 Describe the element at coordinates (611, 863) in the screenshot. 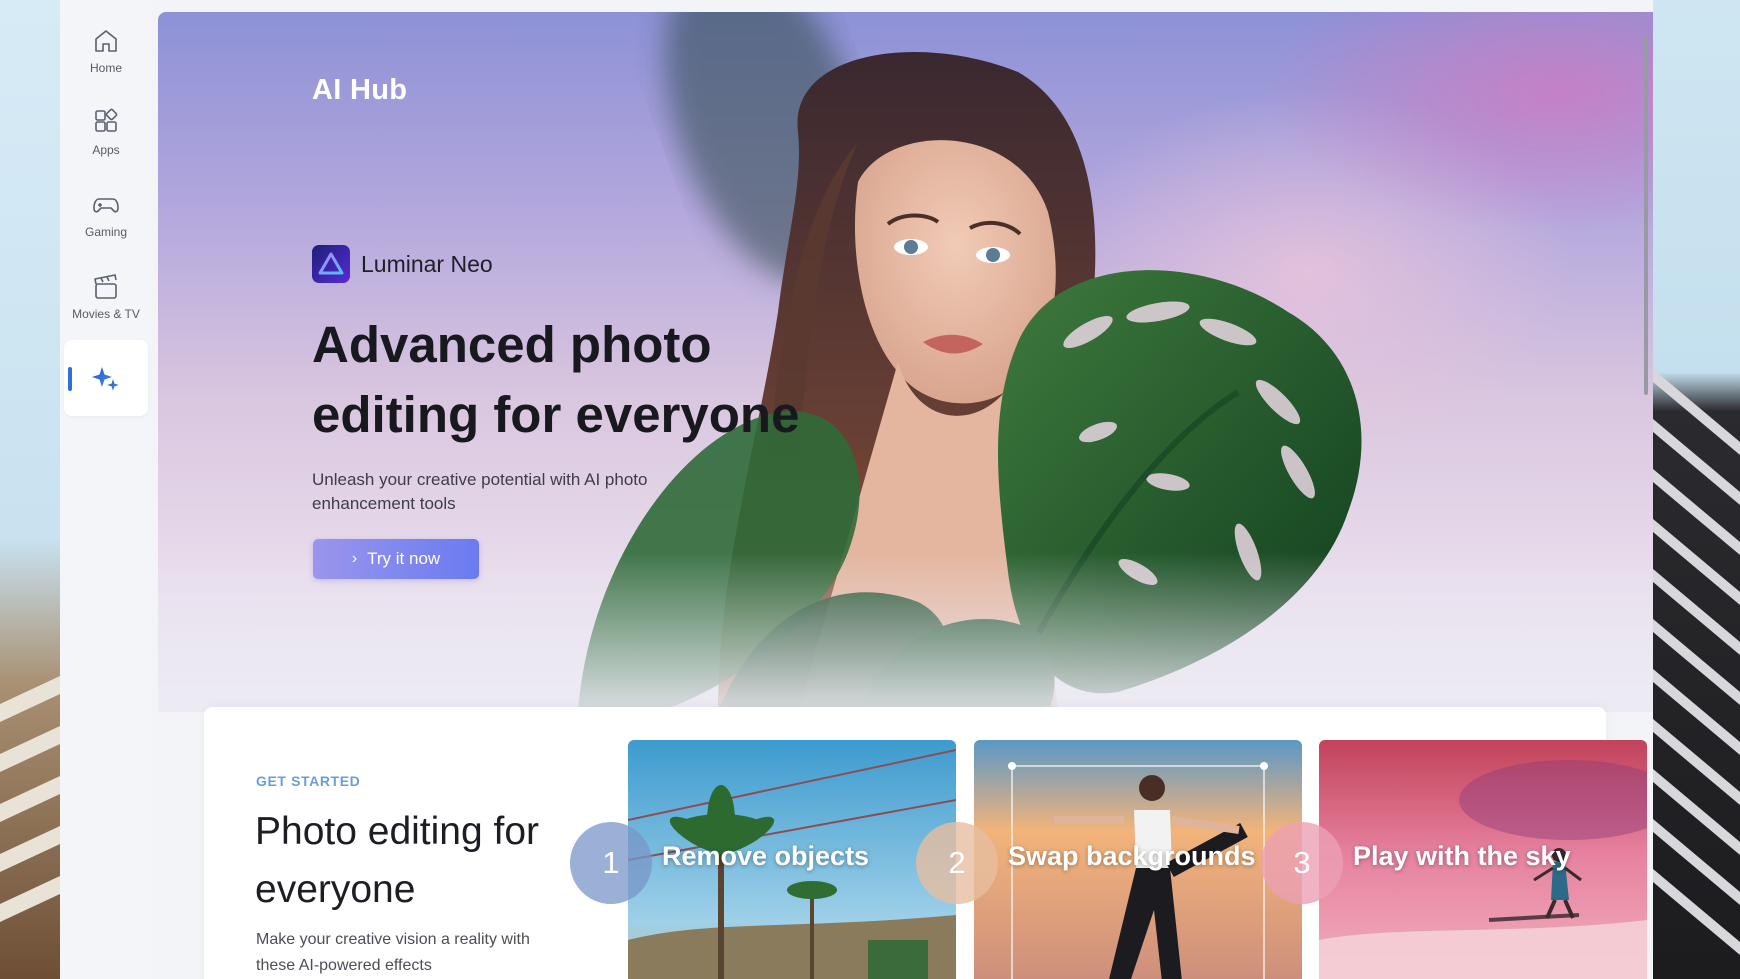

I see `step-number: 1` at that location.